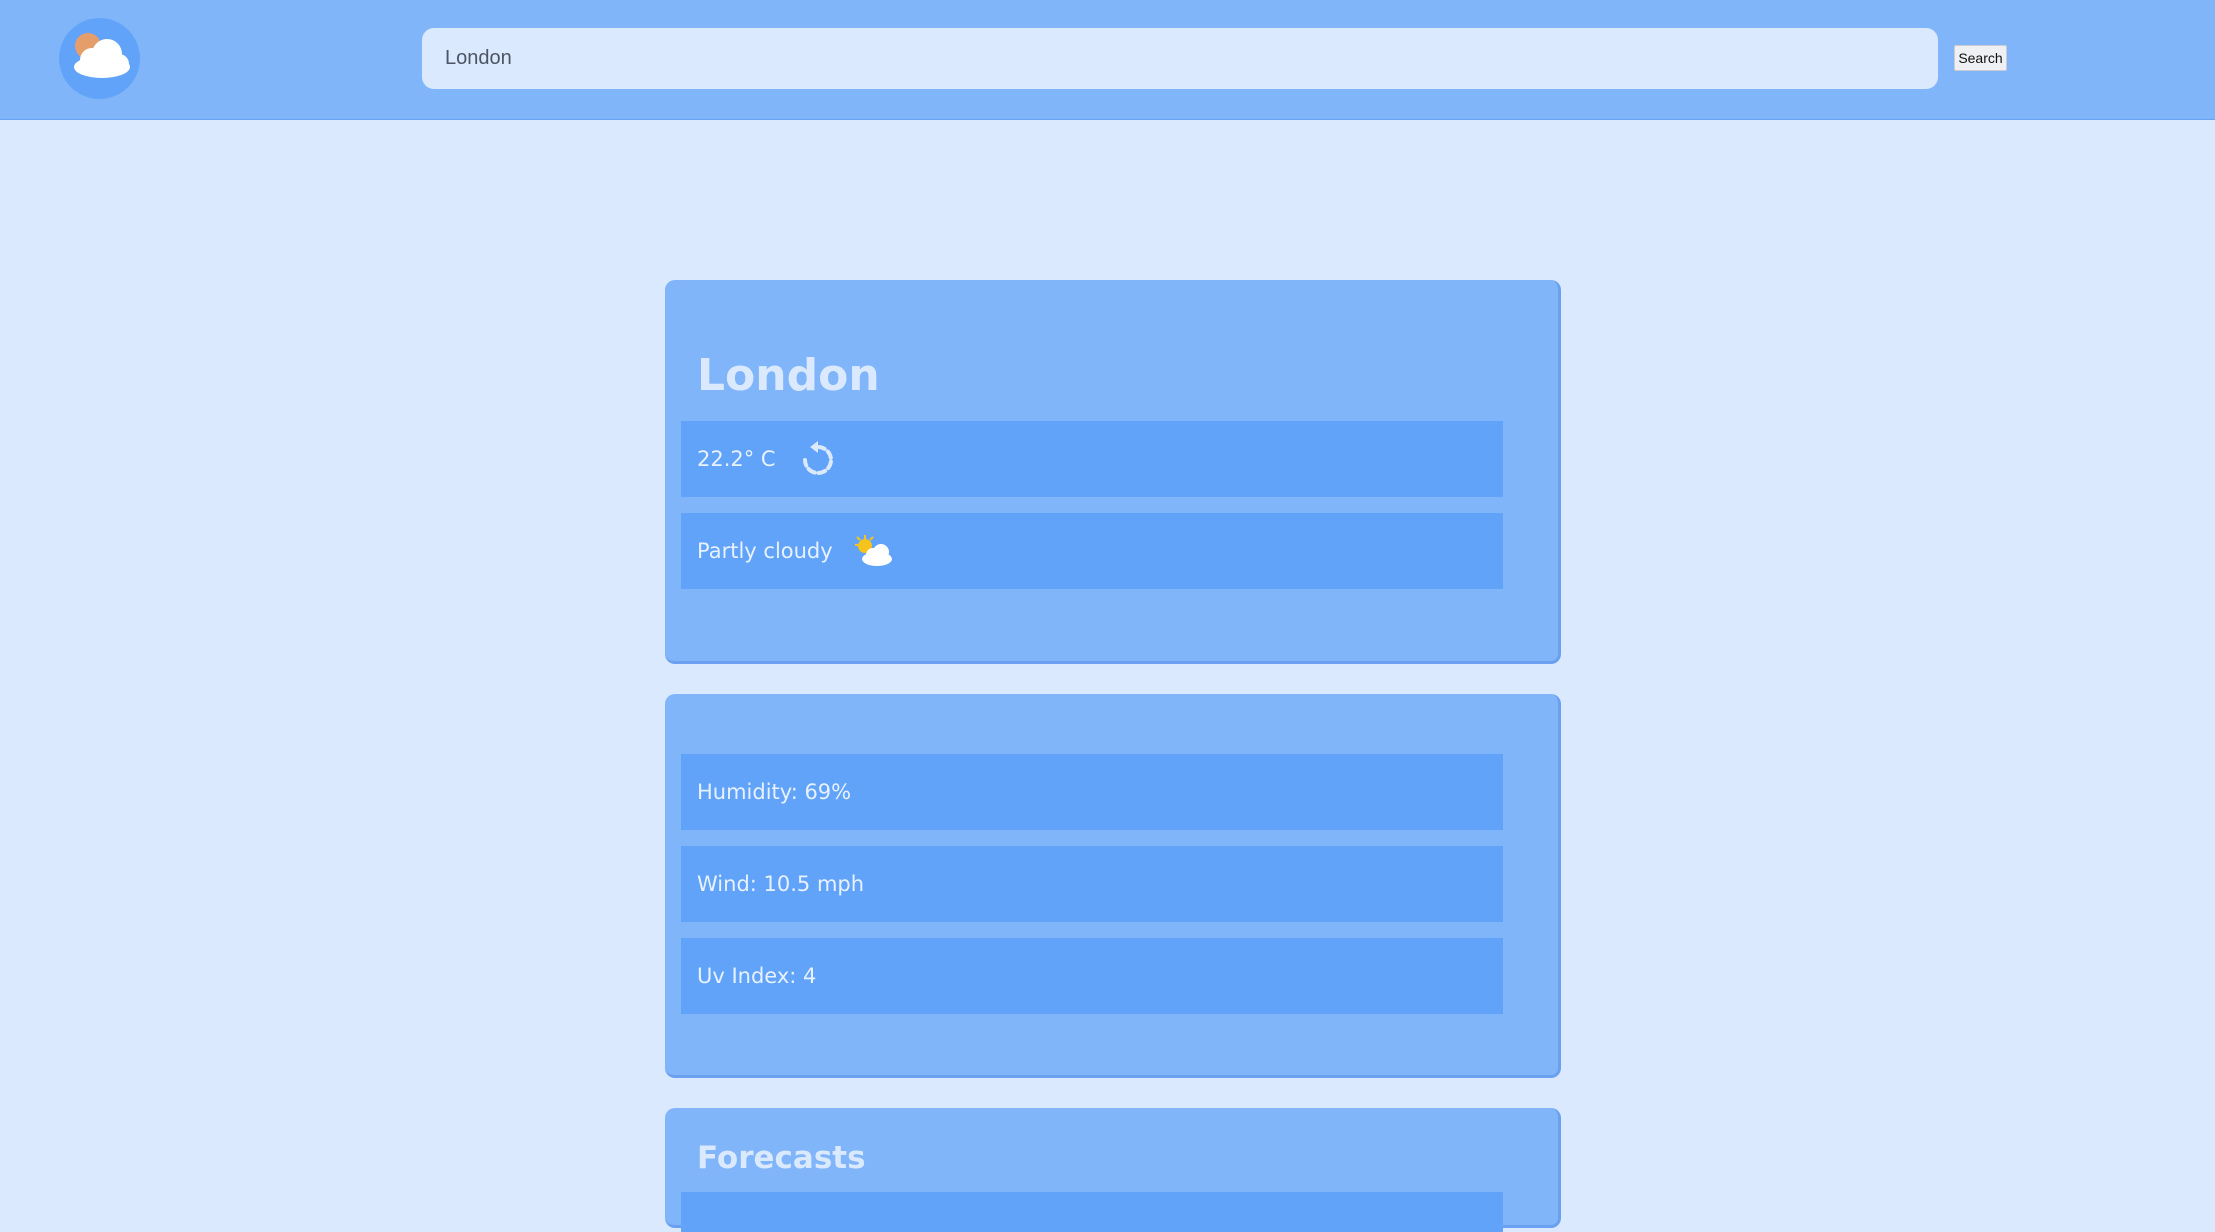  What do you see at coordinates (1092, 884) in the screenshot?
I see `wind-row: Wind: 10.5 mph` at bounding box center [1092, 884].